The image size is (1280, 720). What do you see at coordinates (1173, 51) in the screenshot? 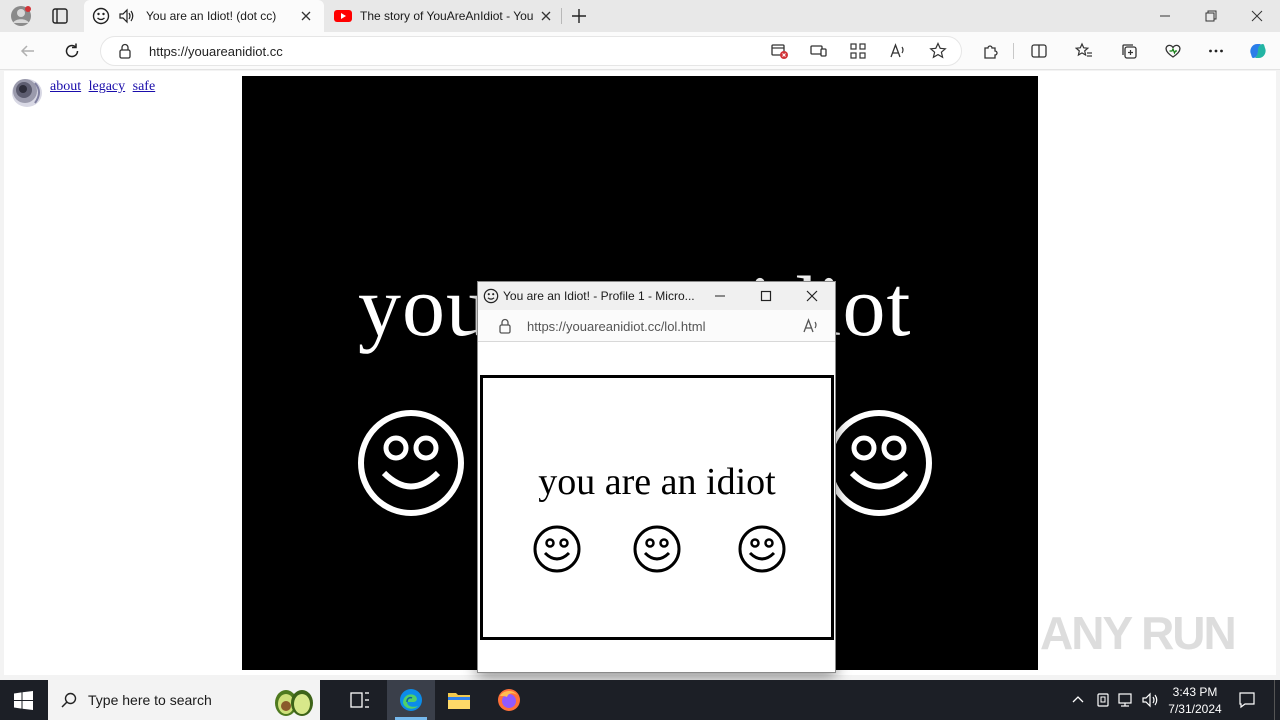
I see `browser-essentials-icon` at bounding box center [1173, 51].